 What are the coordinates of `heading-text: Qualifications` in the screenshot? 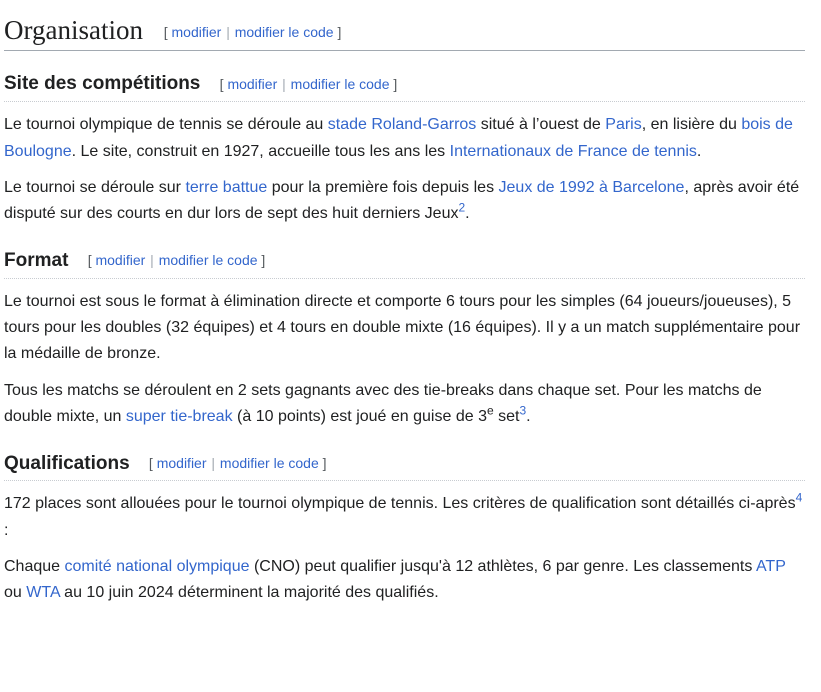 It's located at (67, 463).